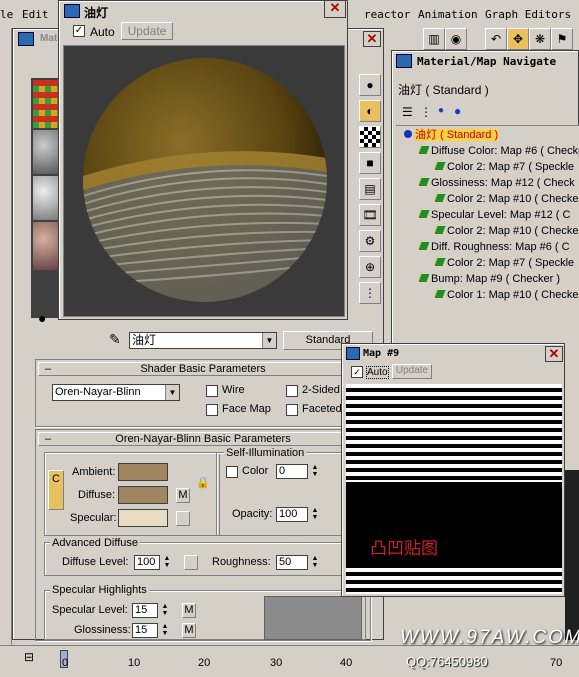 Image resolution: width=579 pixels, height=677 pixels. I want to click on faceted-checkbox, so click(292, 410).